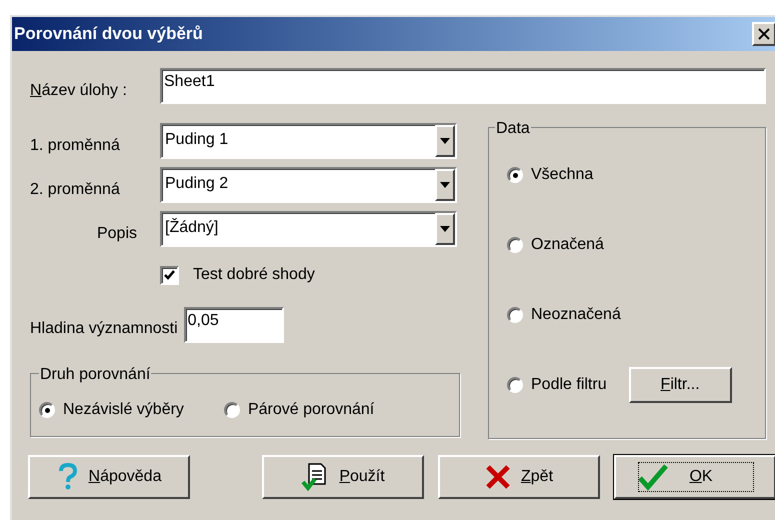  I want to click on task-name-label: Název úlohy :, so click(79, 91).